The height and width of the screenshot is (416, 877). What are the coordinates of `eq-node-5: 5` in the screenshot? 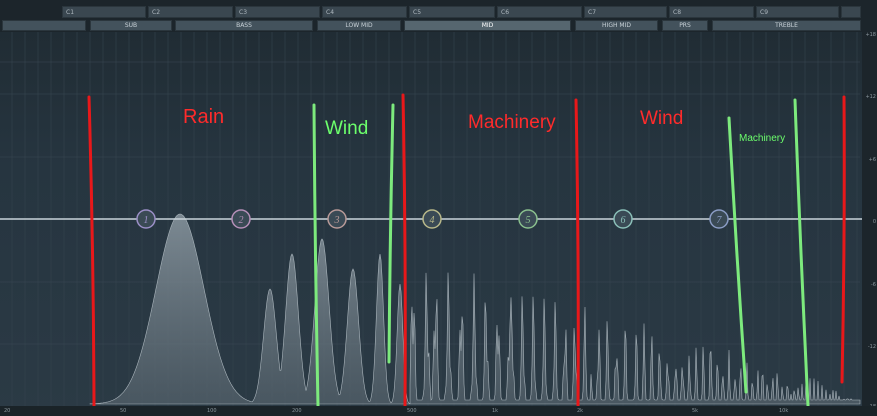 It's located at (528, 219).